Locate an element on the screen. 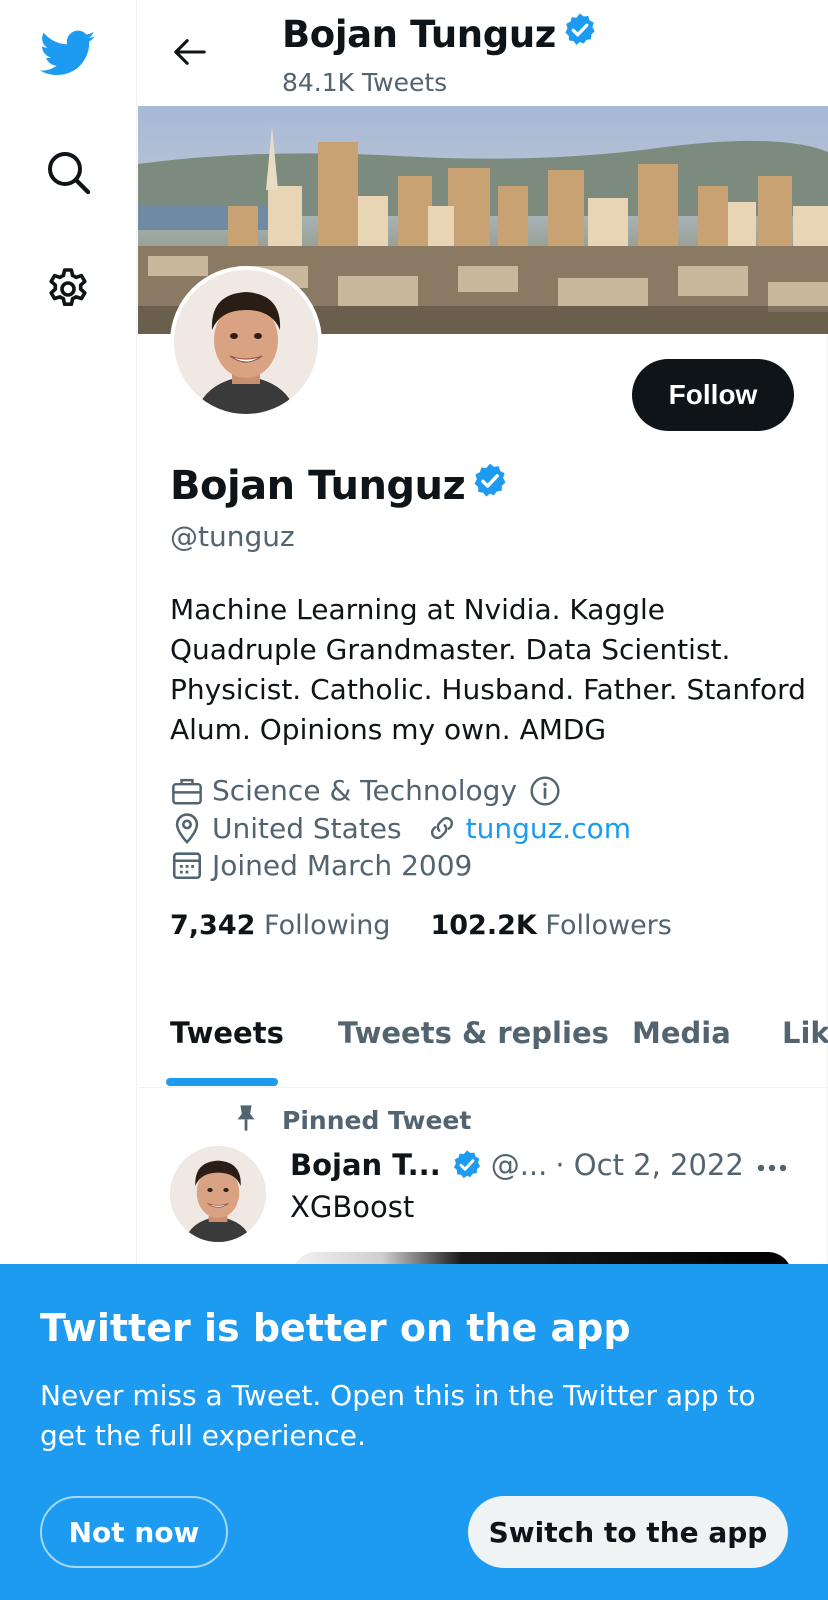  tab-media: Media is located at coordinates (681, 1033).